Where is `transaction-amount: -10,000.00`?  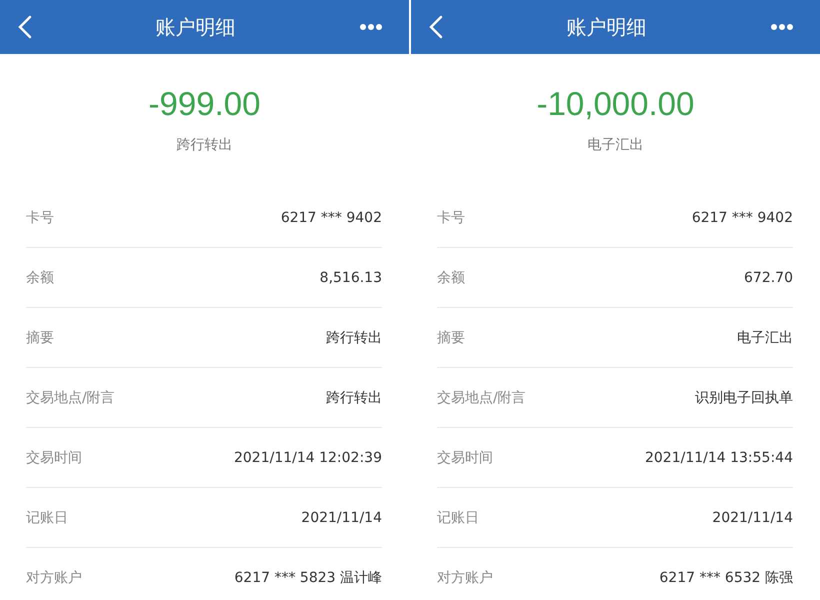 transaction-amount: -10,000.00 is located at coordinates (615, 104).